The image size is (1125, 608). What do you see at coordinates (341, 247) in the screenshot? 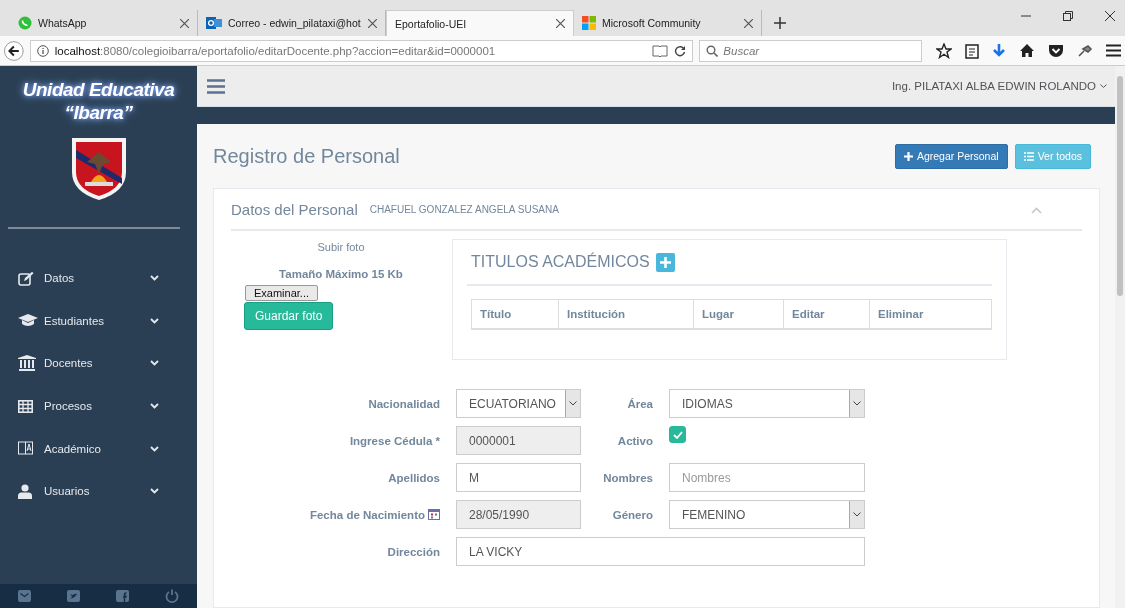
I see `photo-upload-label: Subir foto` at bounding box center [341, 247].